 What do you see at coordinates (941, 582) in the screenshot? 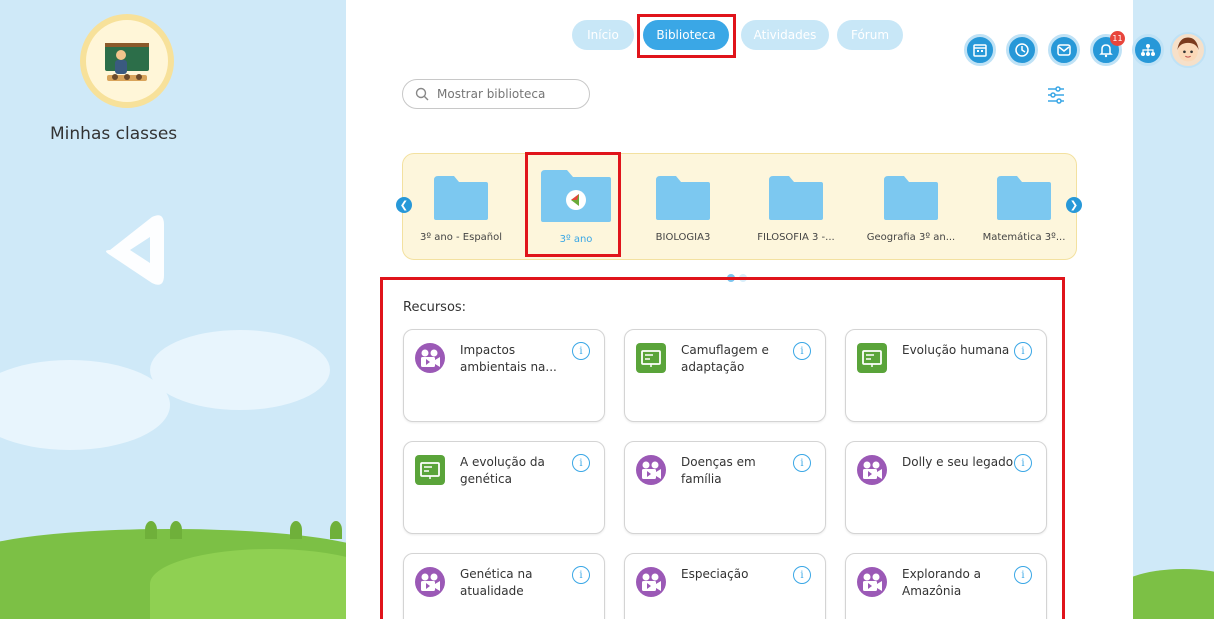
I see `resource-title: Explorando a Amazônia` at bounding box center [941, 582].